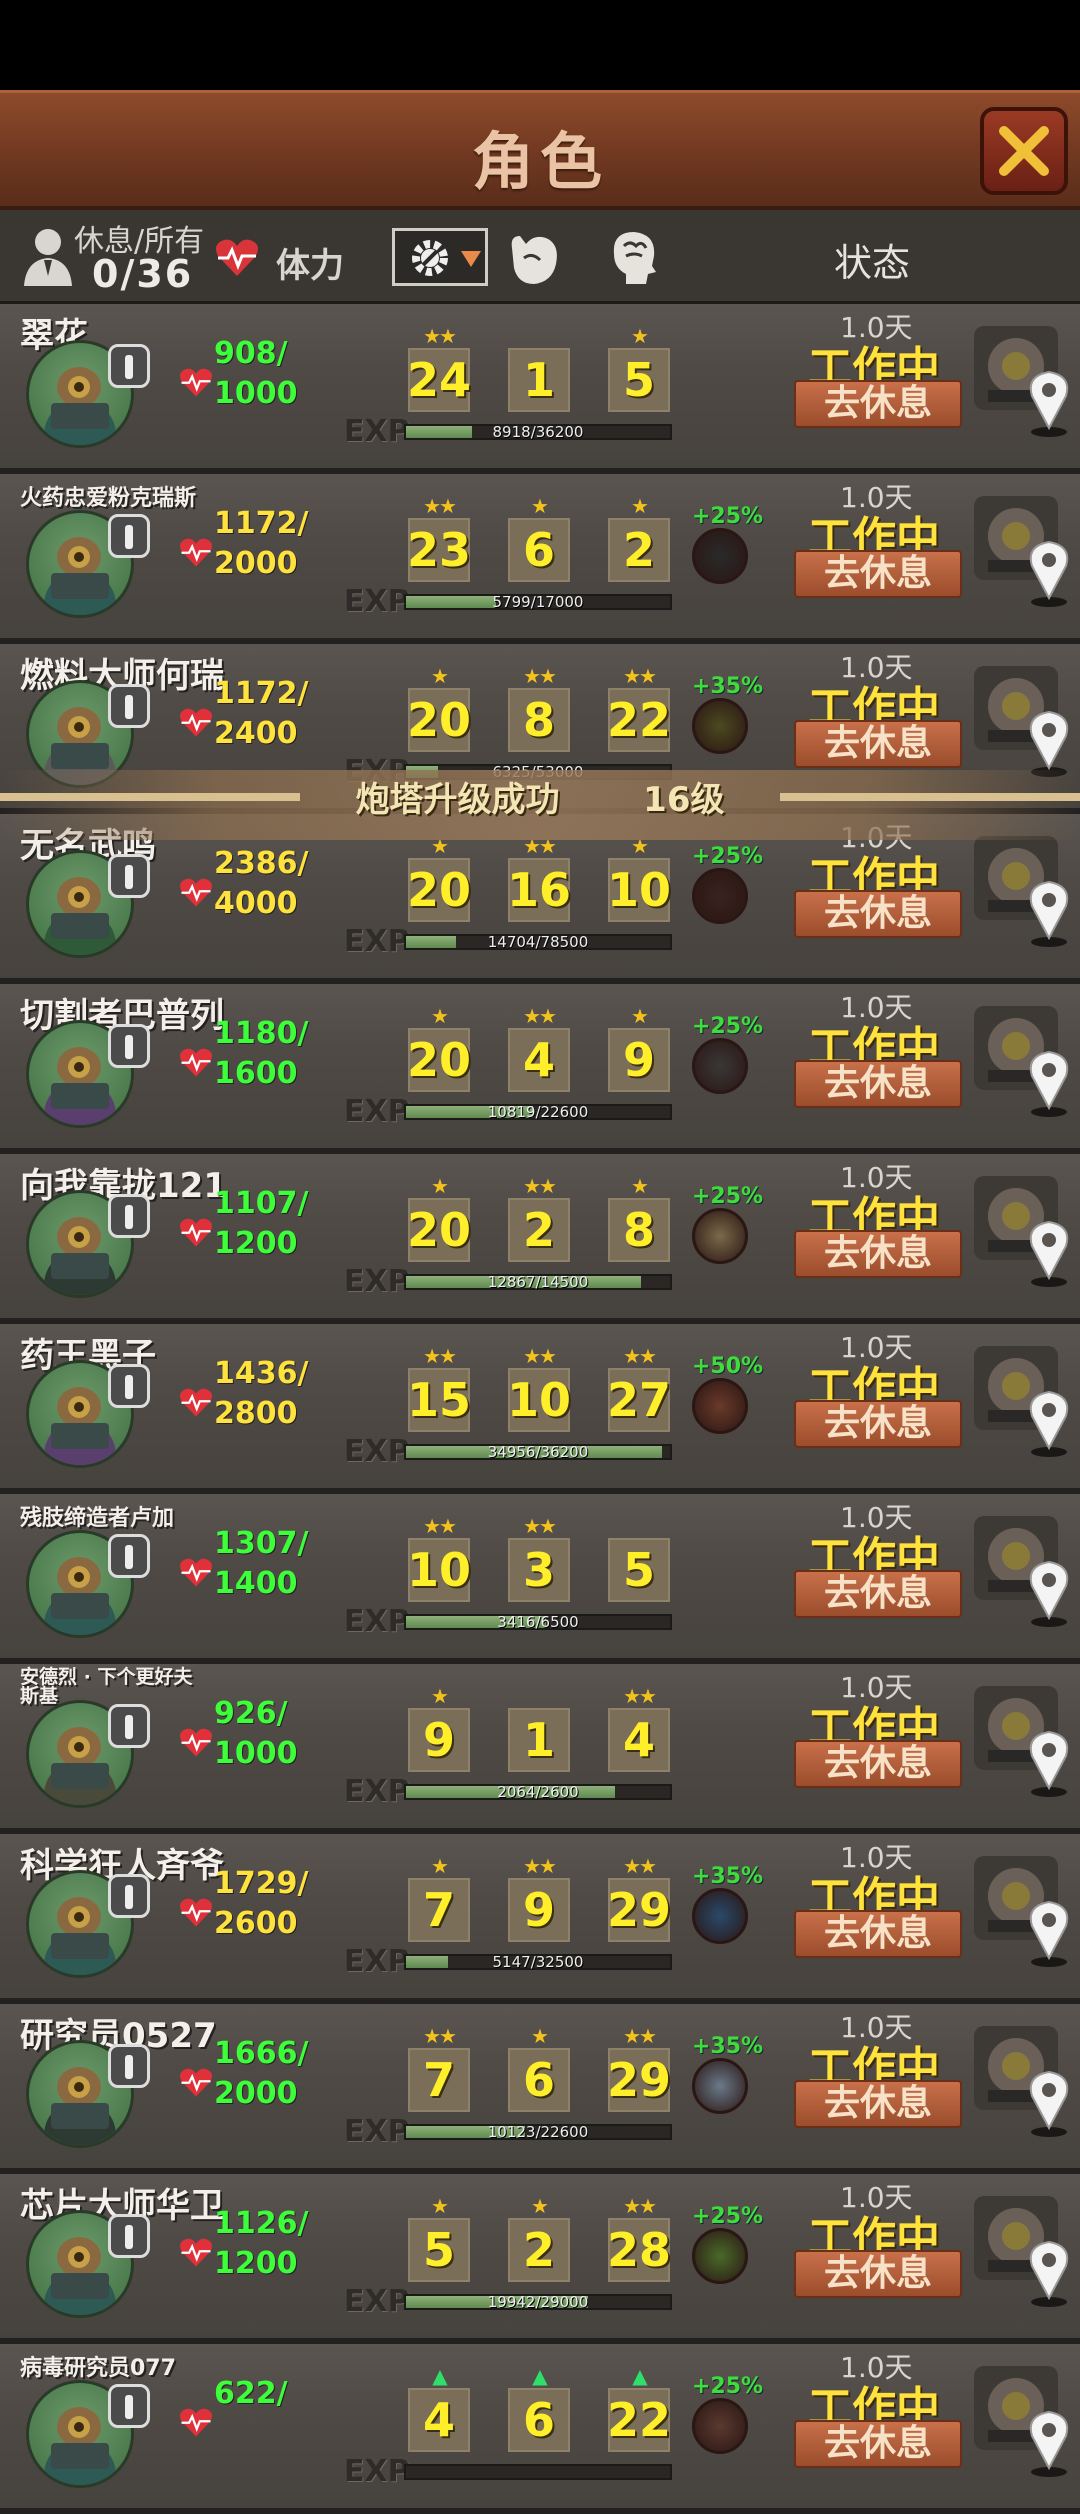 The height and width of the screenshot is (2514, 1080). I want to click on exp-progress-bar, so click(538, 2472).